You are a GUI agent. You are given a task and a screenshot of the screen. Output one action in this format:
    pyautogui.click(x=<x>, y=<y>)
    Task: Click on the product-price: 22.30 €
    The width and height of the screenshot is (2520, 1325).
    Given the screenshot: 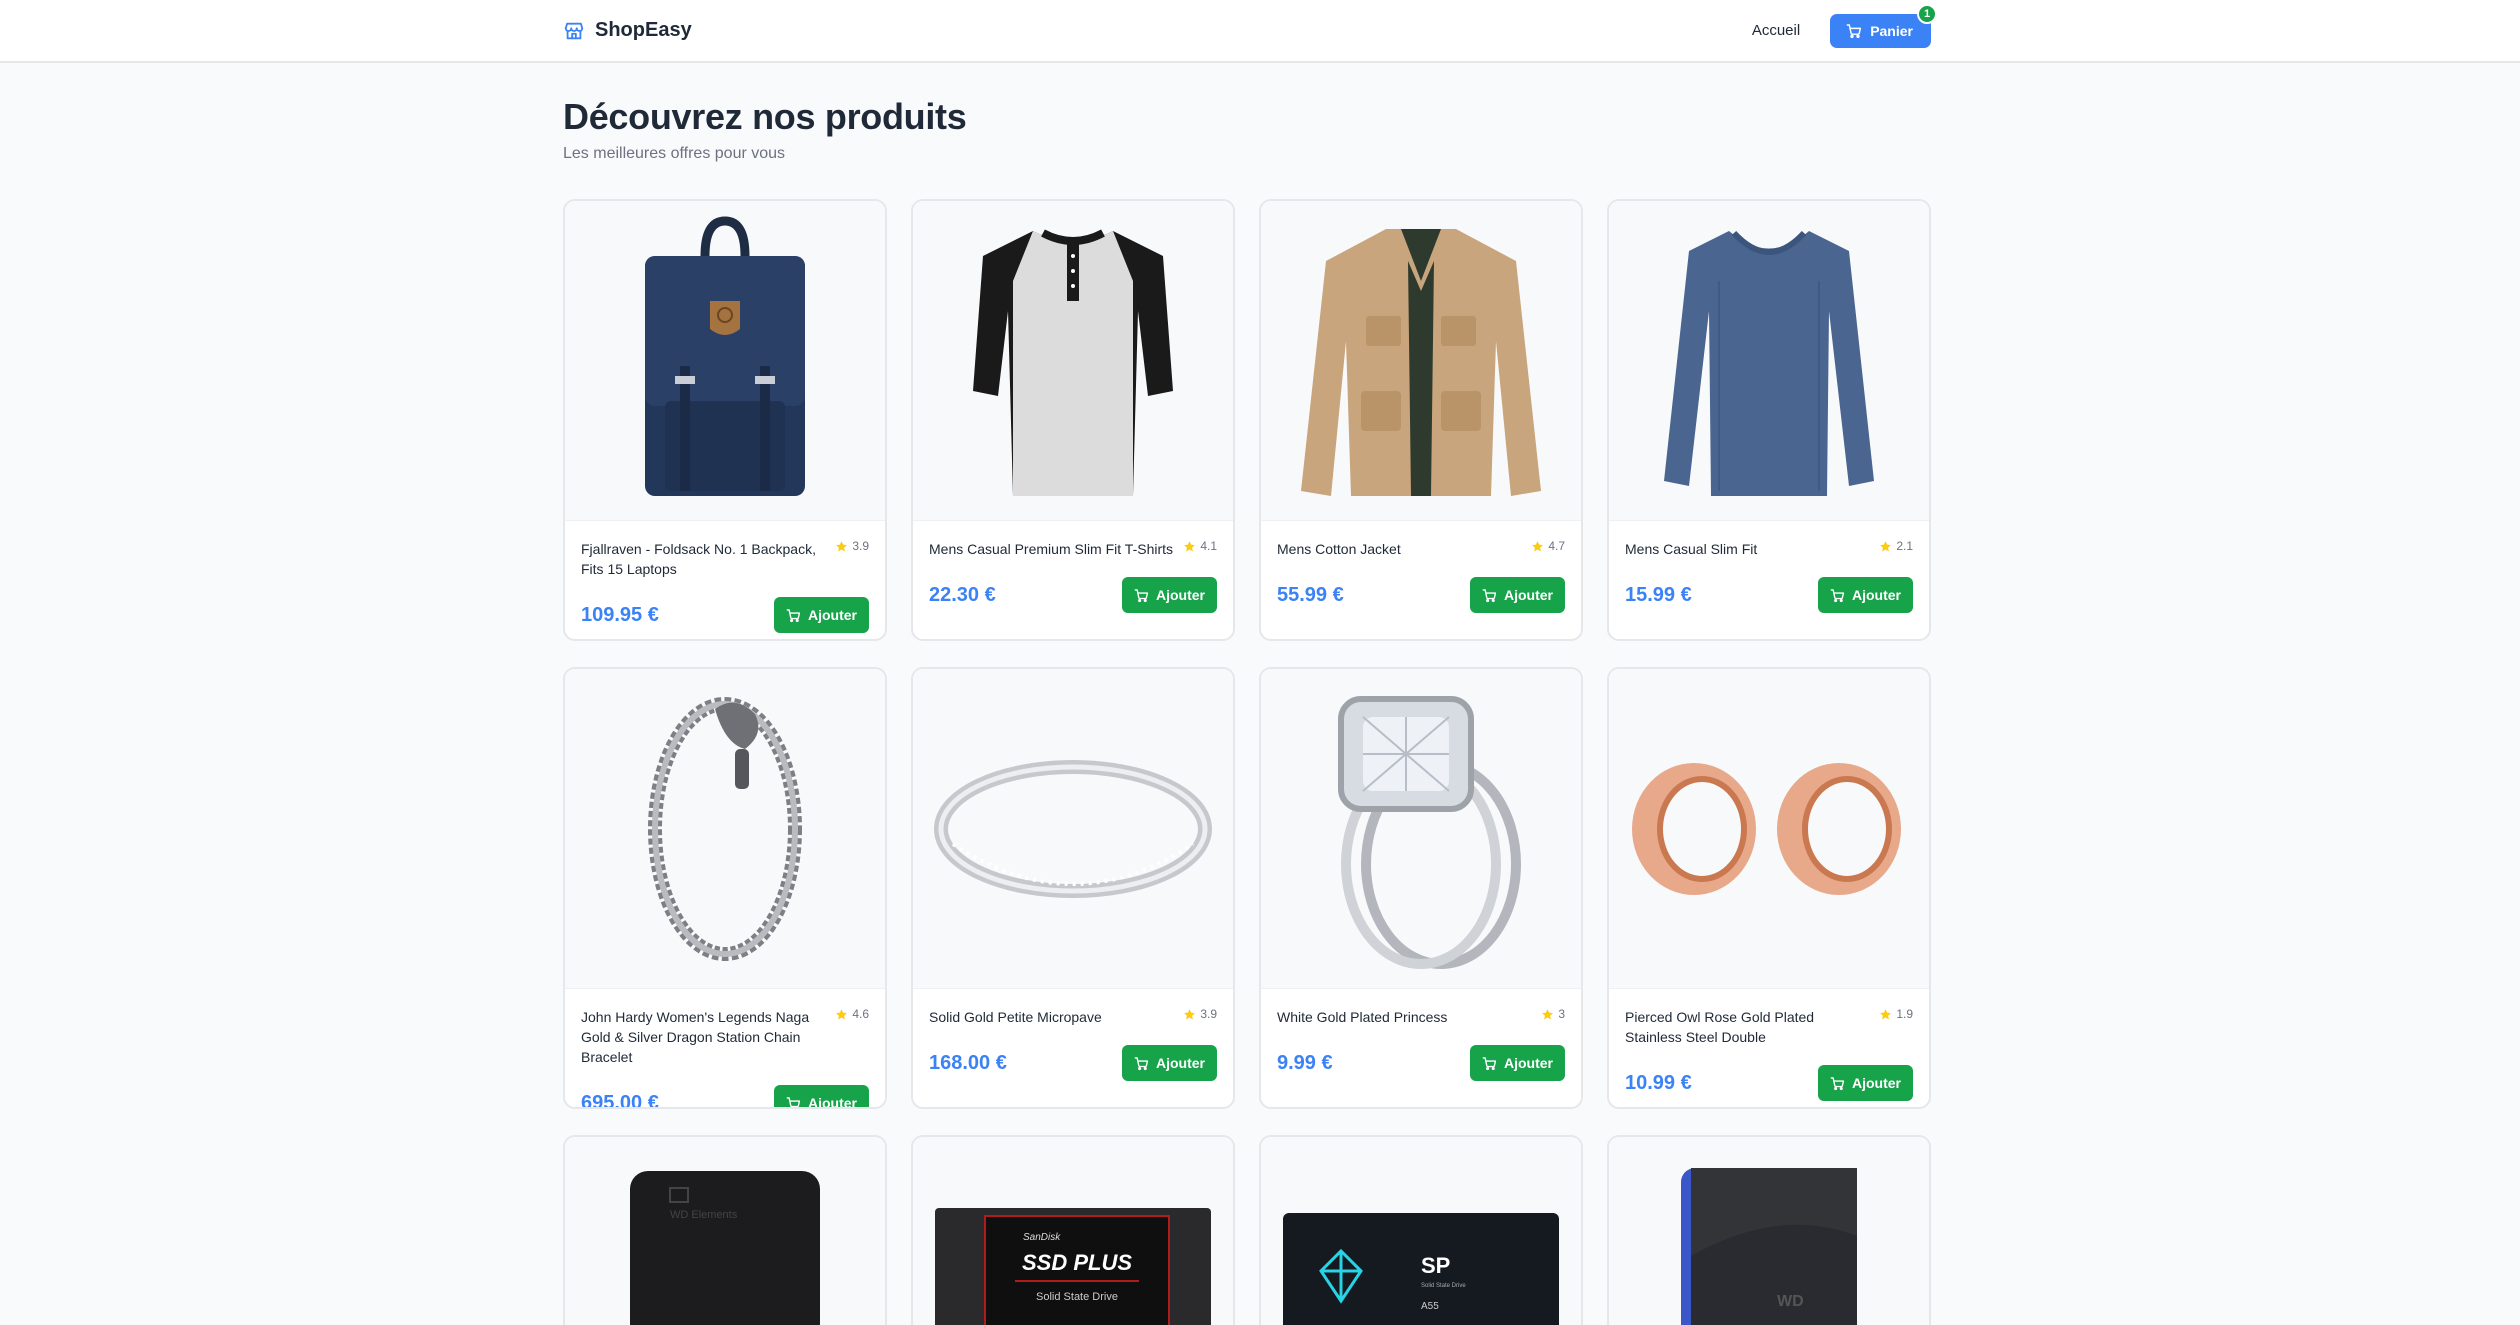 What is the action you would take?
    pyautogui.click(x=962, y=594)
    